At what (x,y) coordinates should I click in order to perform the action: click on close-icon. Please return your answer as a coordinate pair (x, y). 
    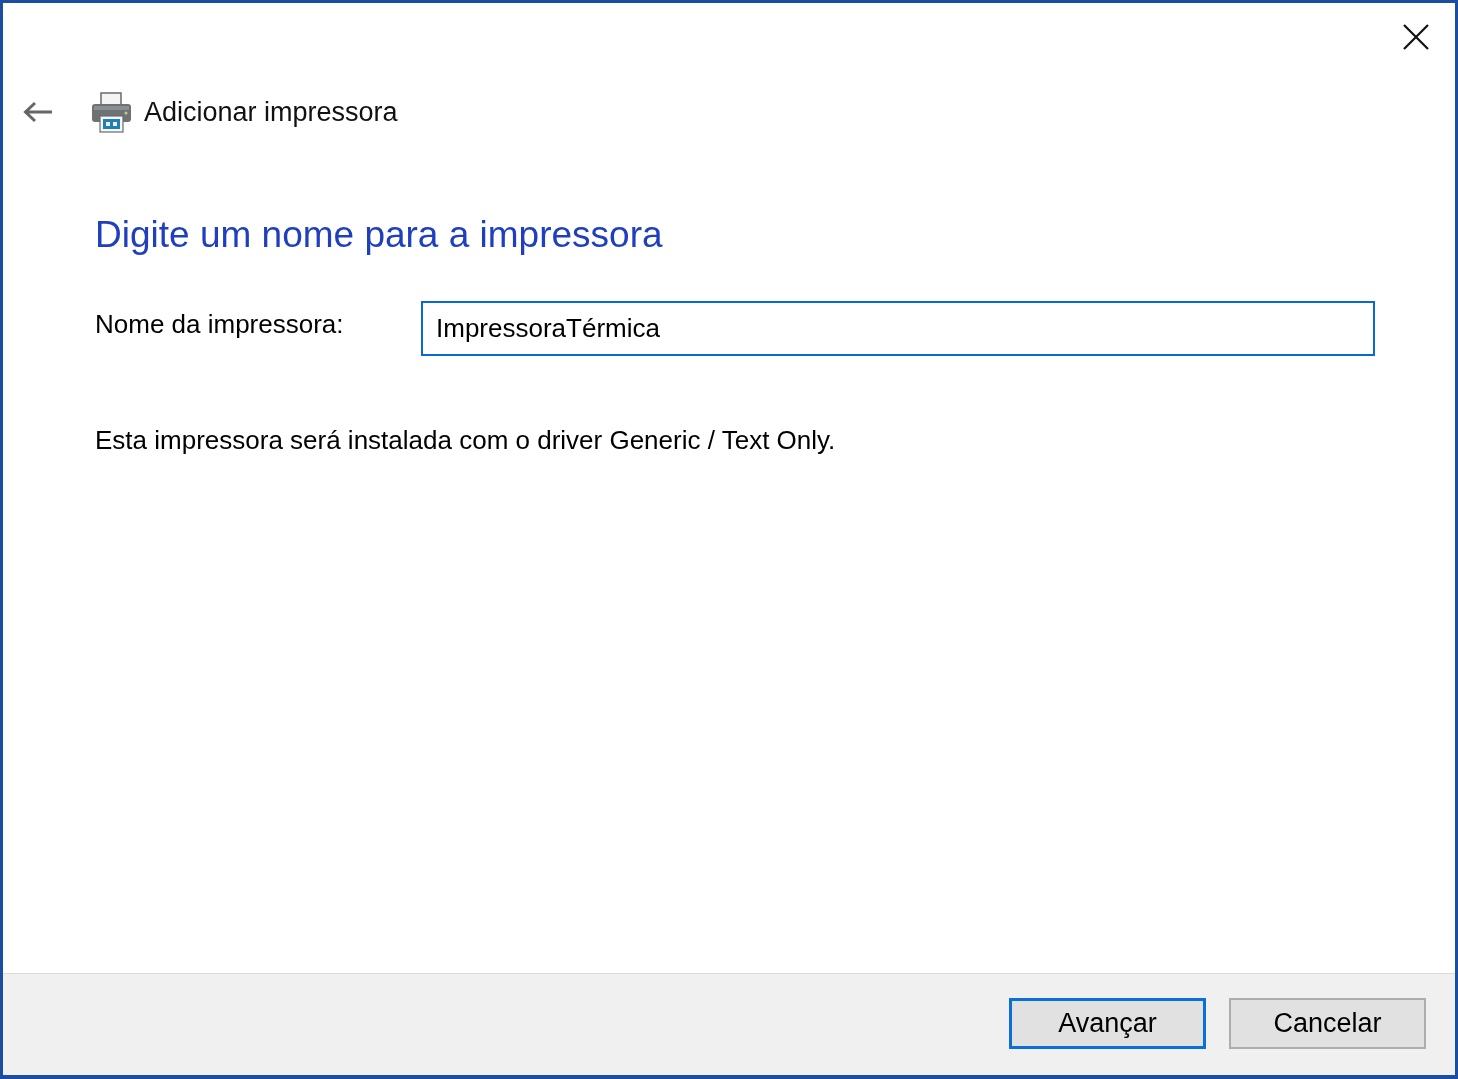
    Looking at the image, I should click on (1416, 37).